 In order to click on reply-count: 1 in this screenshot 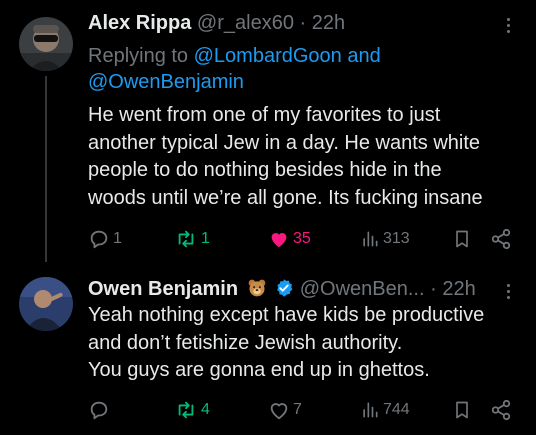, I will do `click(117, 238)`.